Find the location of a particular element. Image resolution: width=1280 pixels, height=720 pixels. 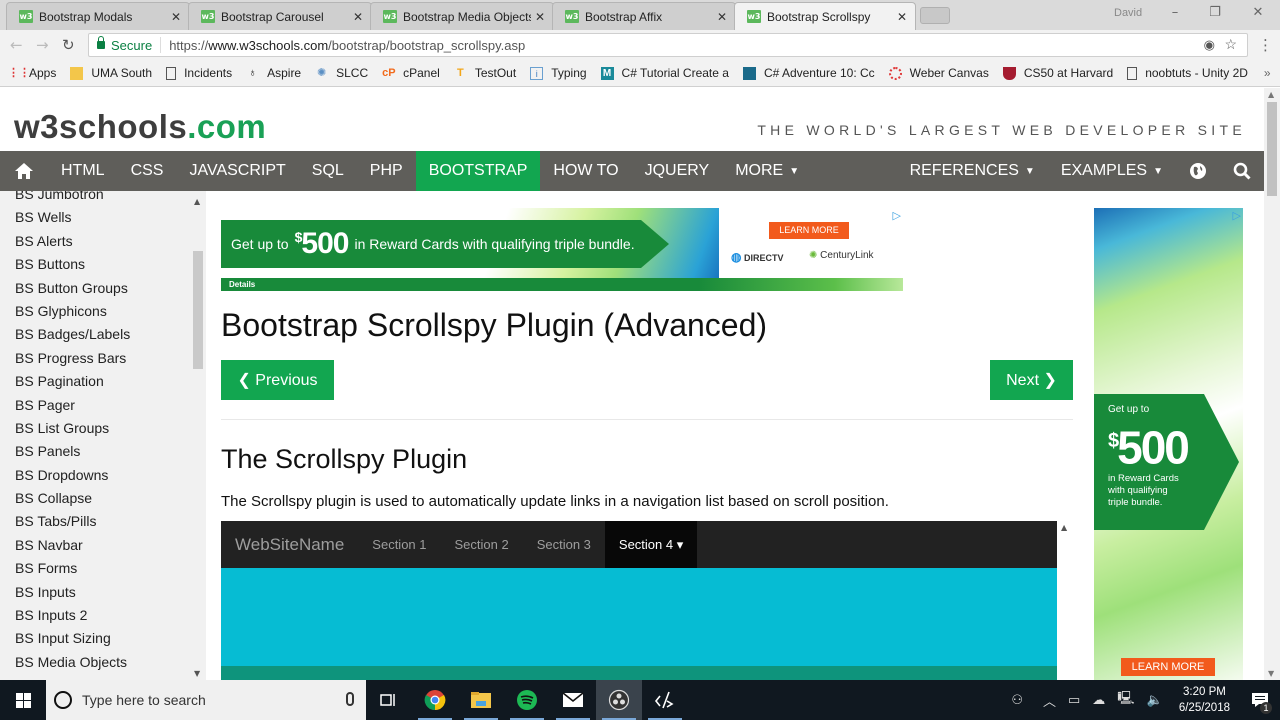

obs-icon is located at coordinates (619, 700).